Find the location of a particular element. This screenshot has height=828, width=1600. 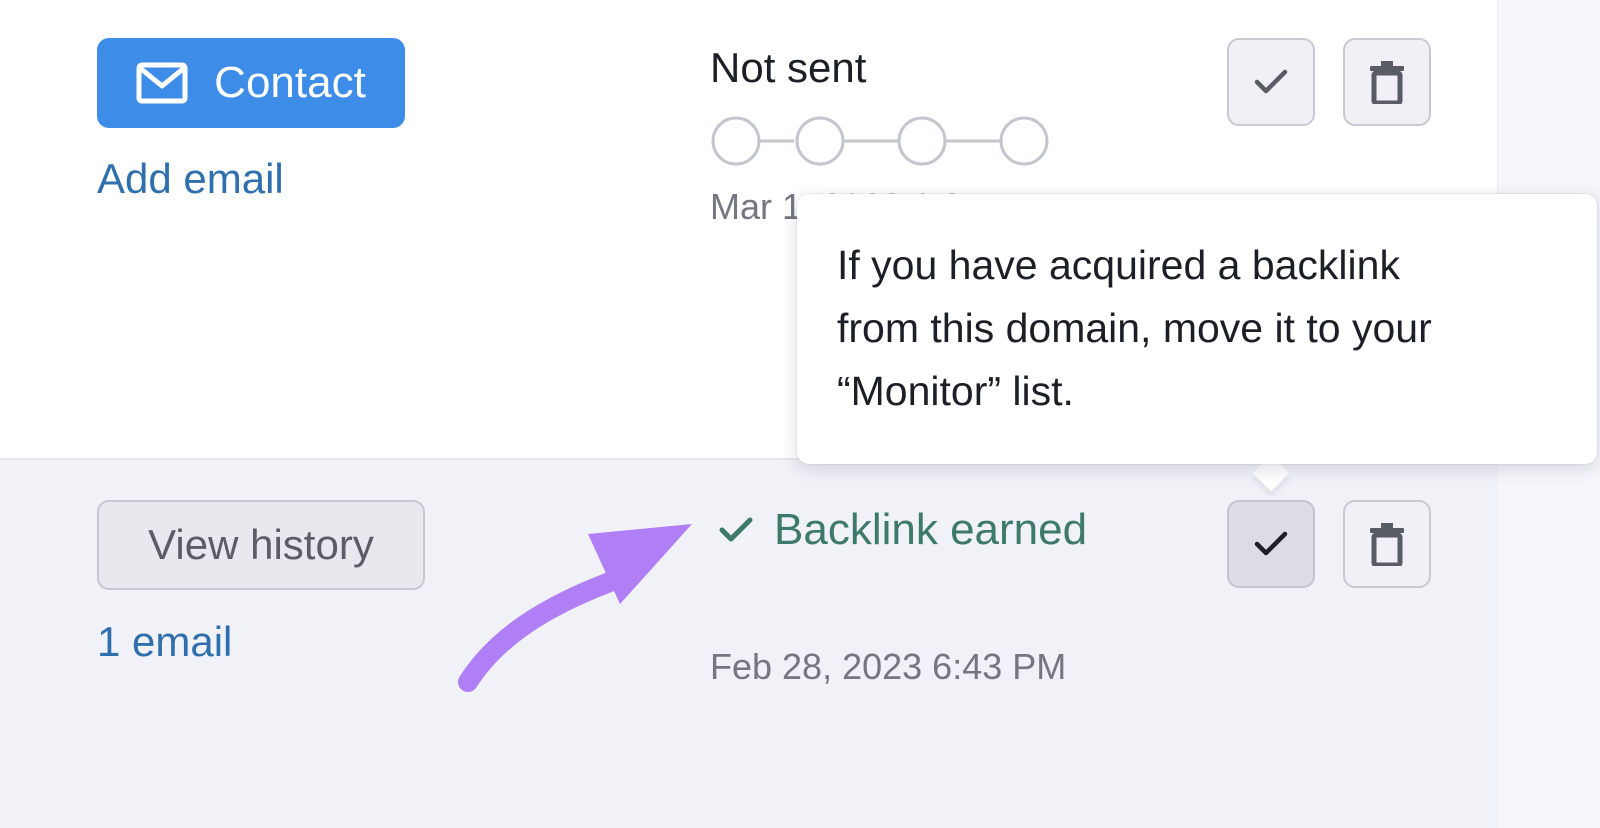

tooltip-line: If you have acquired a backlink is located at coordinates (1118, 265).